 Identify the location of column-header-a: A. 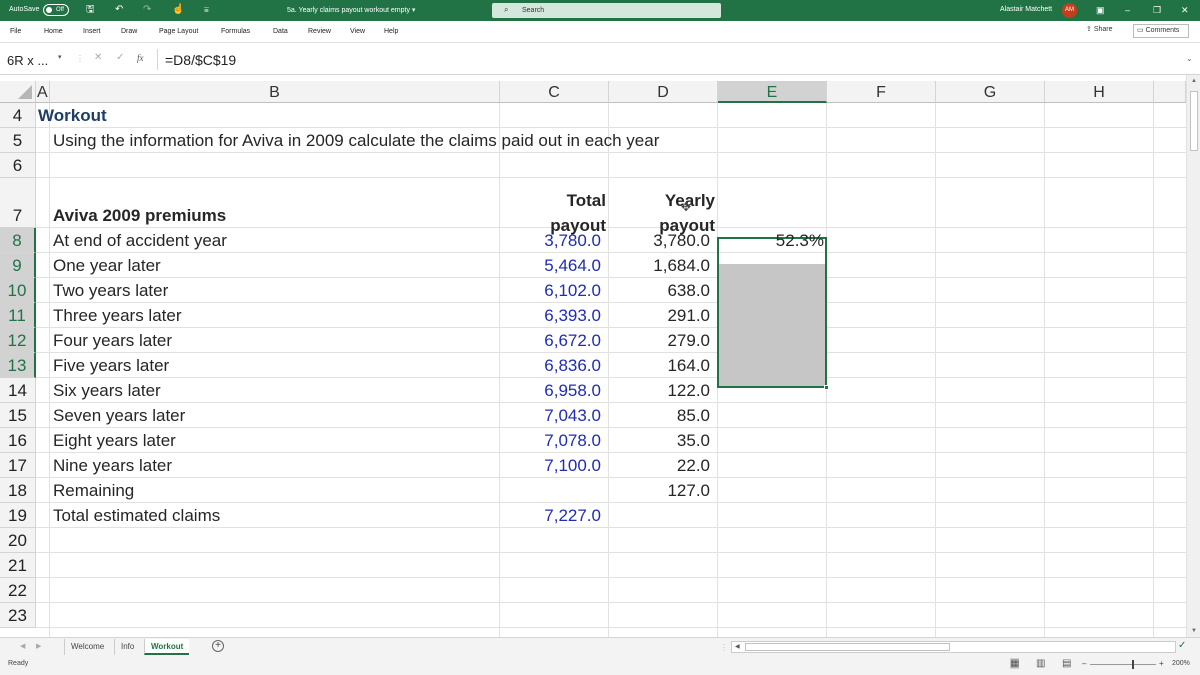
(43, 92).